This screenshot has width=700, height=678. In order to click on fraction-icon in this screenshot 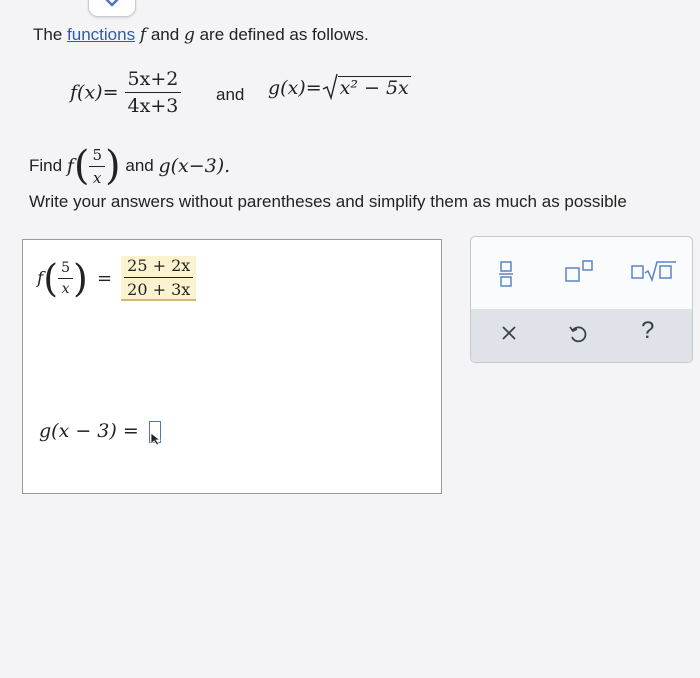, I will do `click(506, 274)`.